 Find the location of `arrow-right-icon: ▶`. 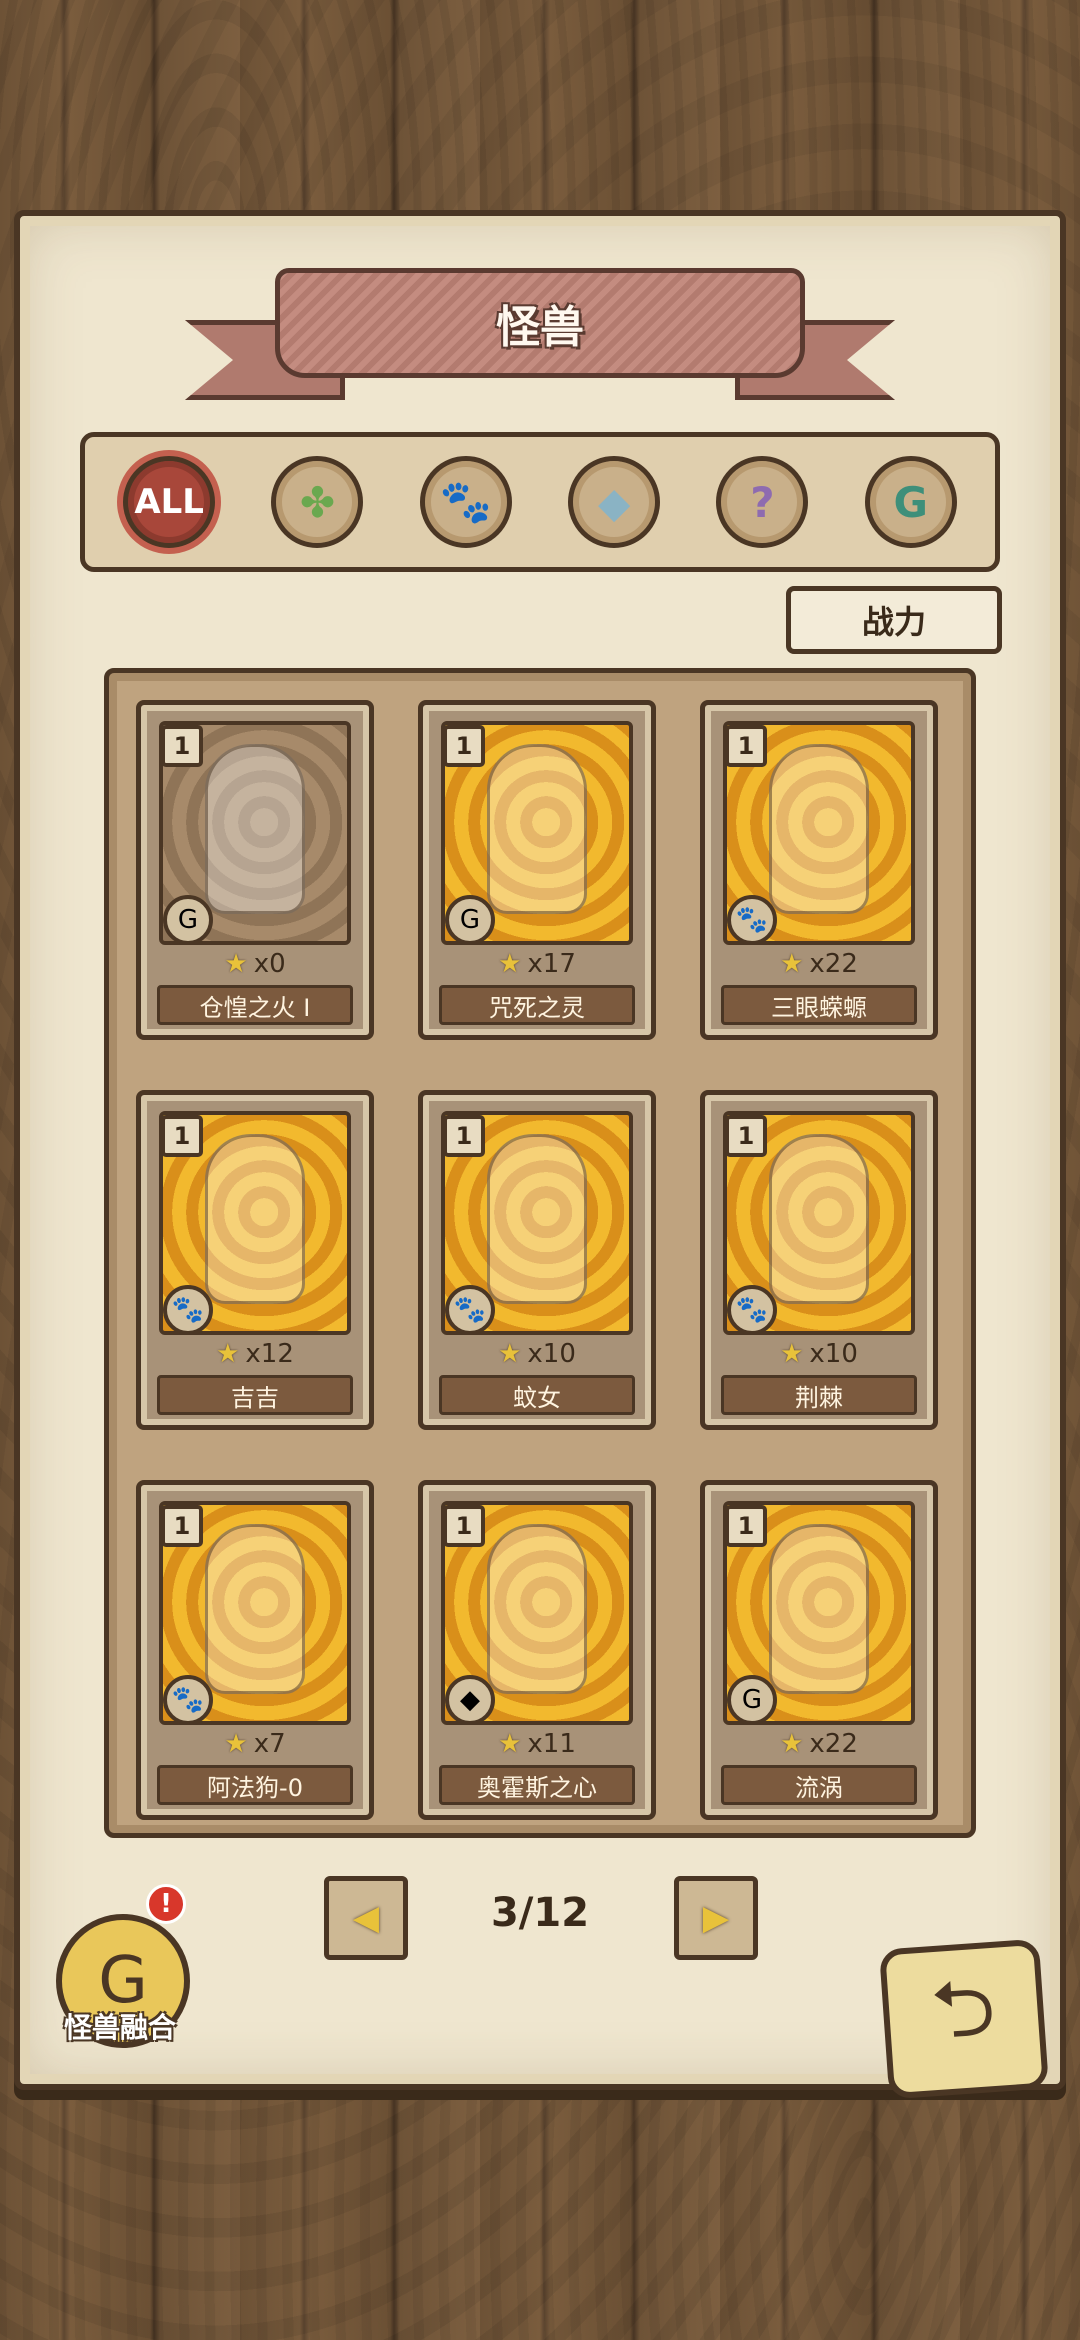

arrow-right-icon: ▶ is located at coordinates (716, 1918).